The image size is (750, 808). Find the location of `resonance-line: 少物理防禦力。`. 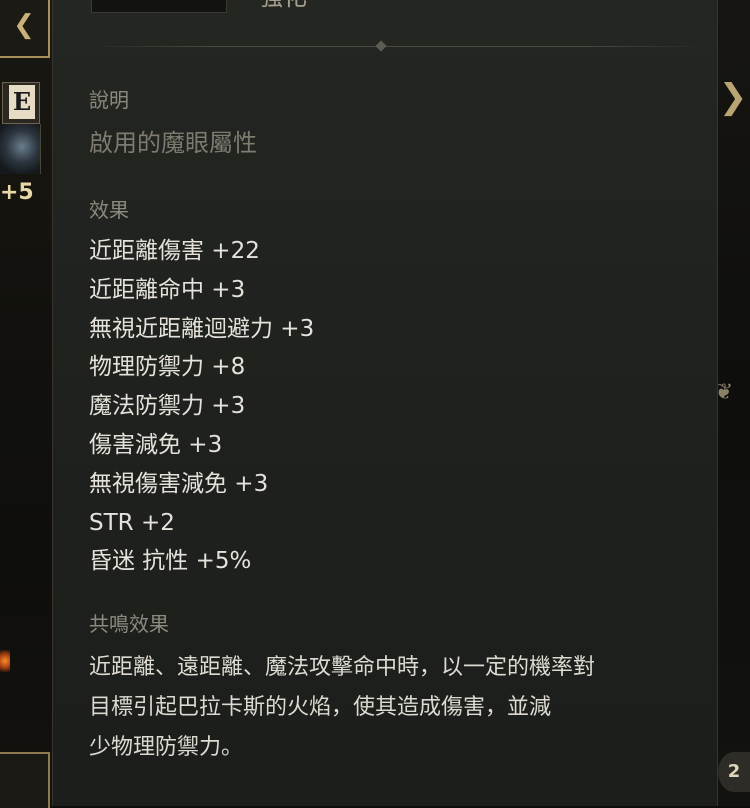

resonance-line: 少物理防禦力。 is located at coordinates (166, 747).